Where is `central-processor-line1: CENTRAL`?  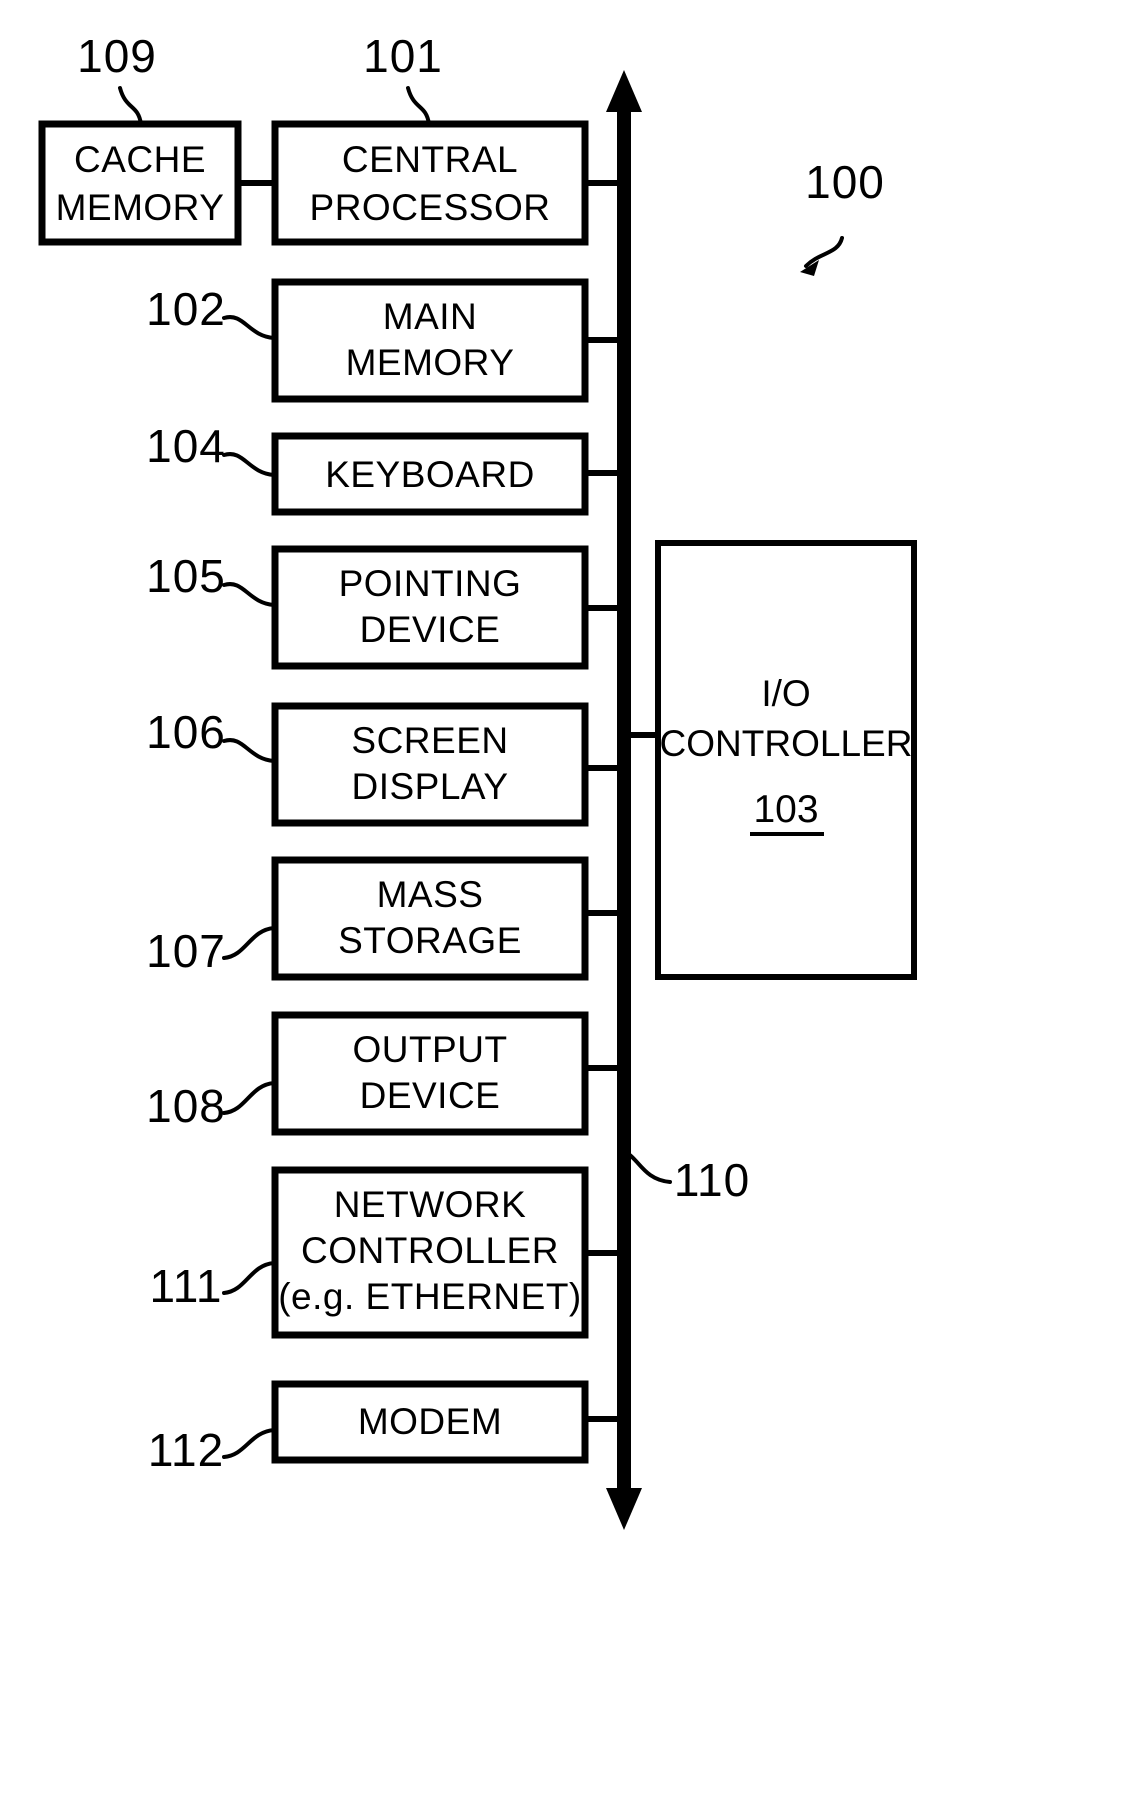 central-processor-line1: CENTRAL is located at coordinates (430, 159).